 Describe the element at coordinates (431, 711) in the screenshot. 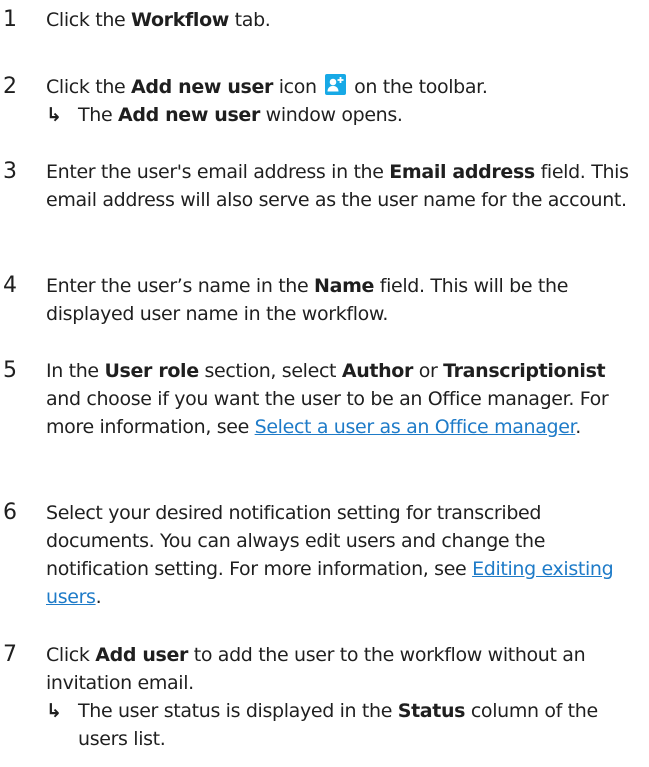

I see `ui-term: Status` at that location.